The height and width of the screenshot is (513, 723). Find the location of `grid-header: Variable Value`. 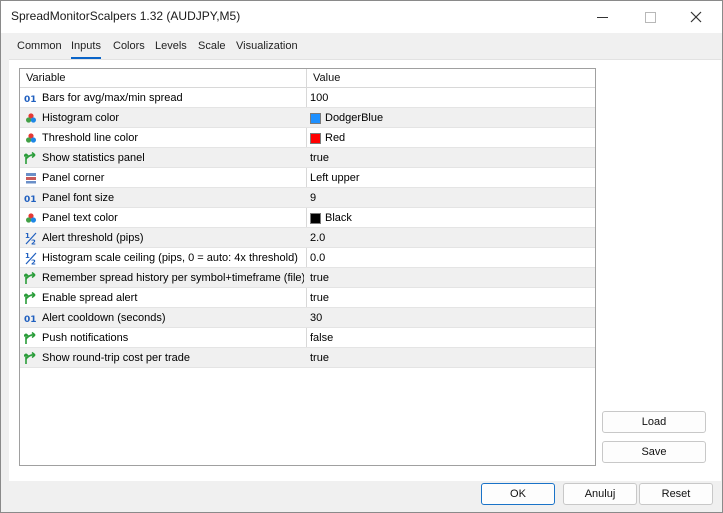

grid-header: Variable Value is located at coordinates (307, 78).